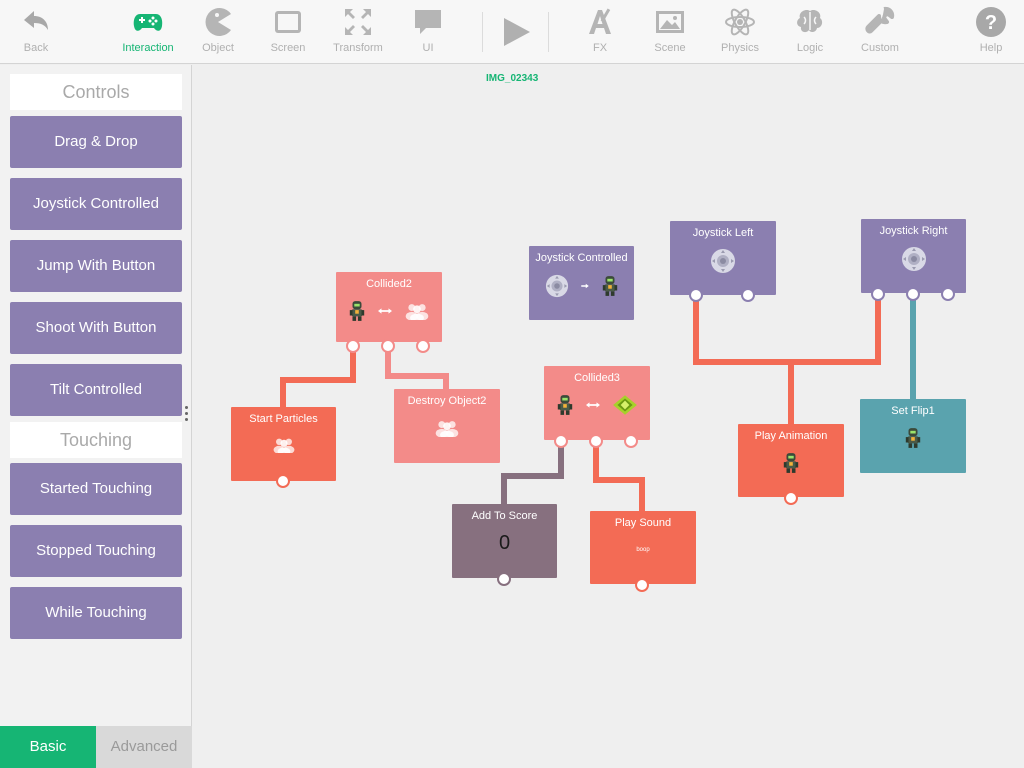  Describe the element at coordinates (585, 286) in the screenshot. I see `arrow-right-icon` at that location.